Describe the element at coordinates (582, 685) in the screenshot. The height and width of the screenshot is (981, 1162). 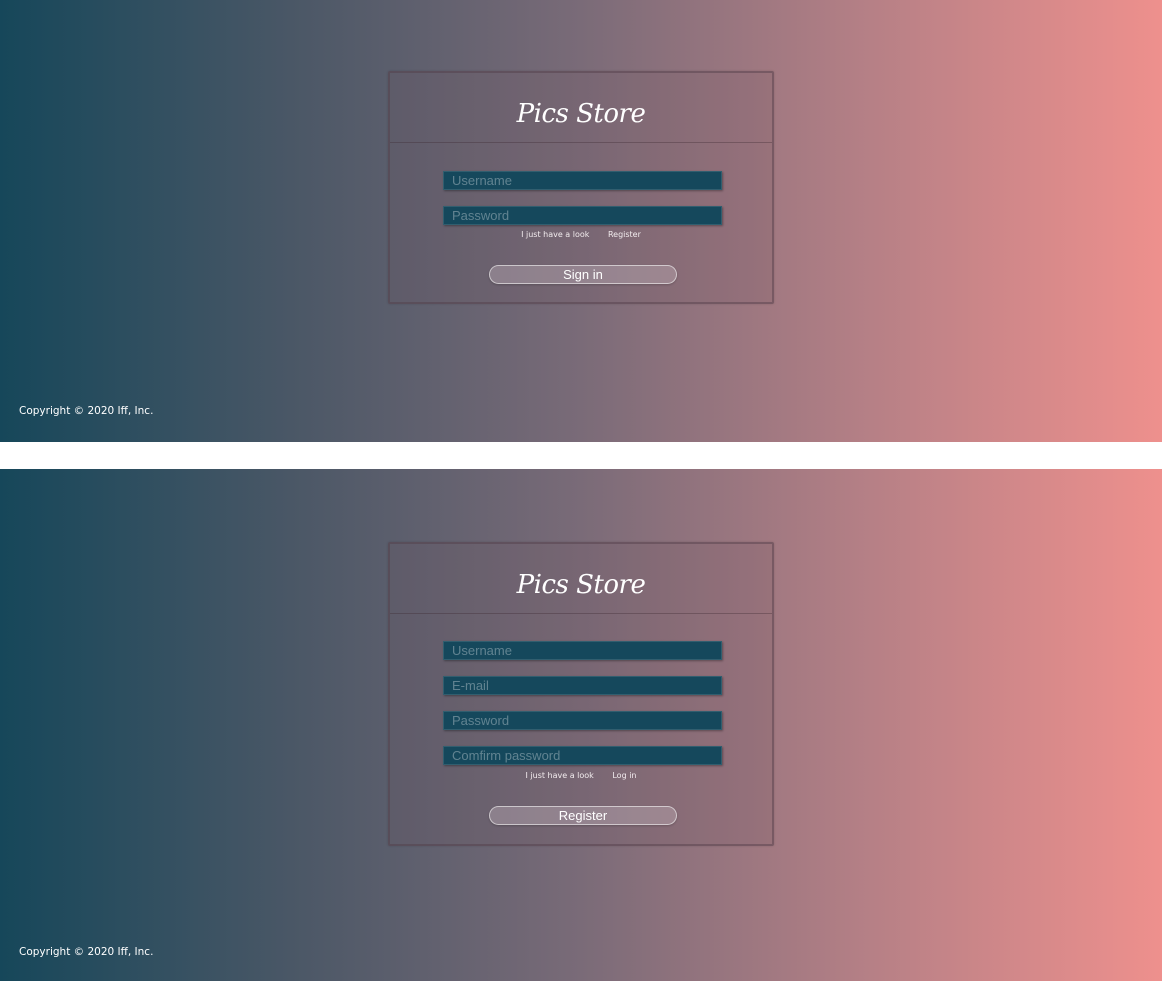
I see `email-input` at that location.